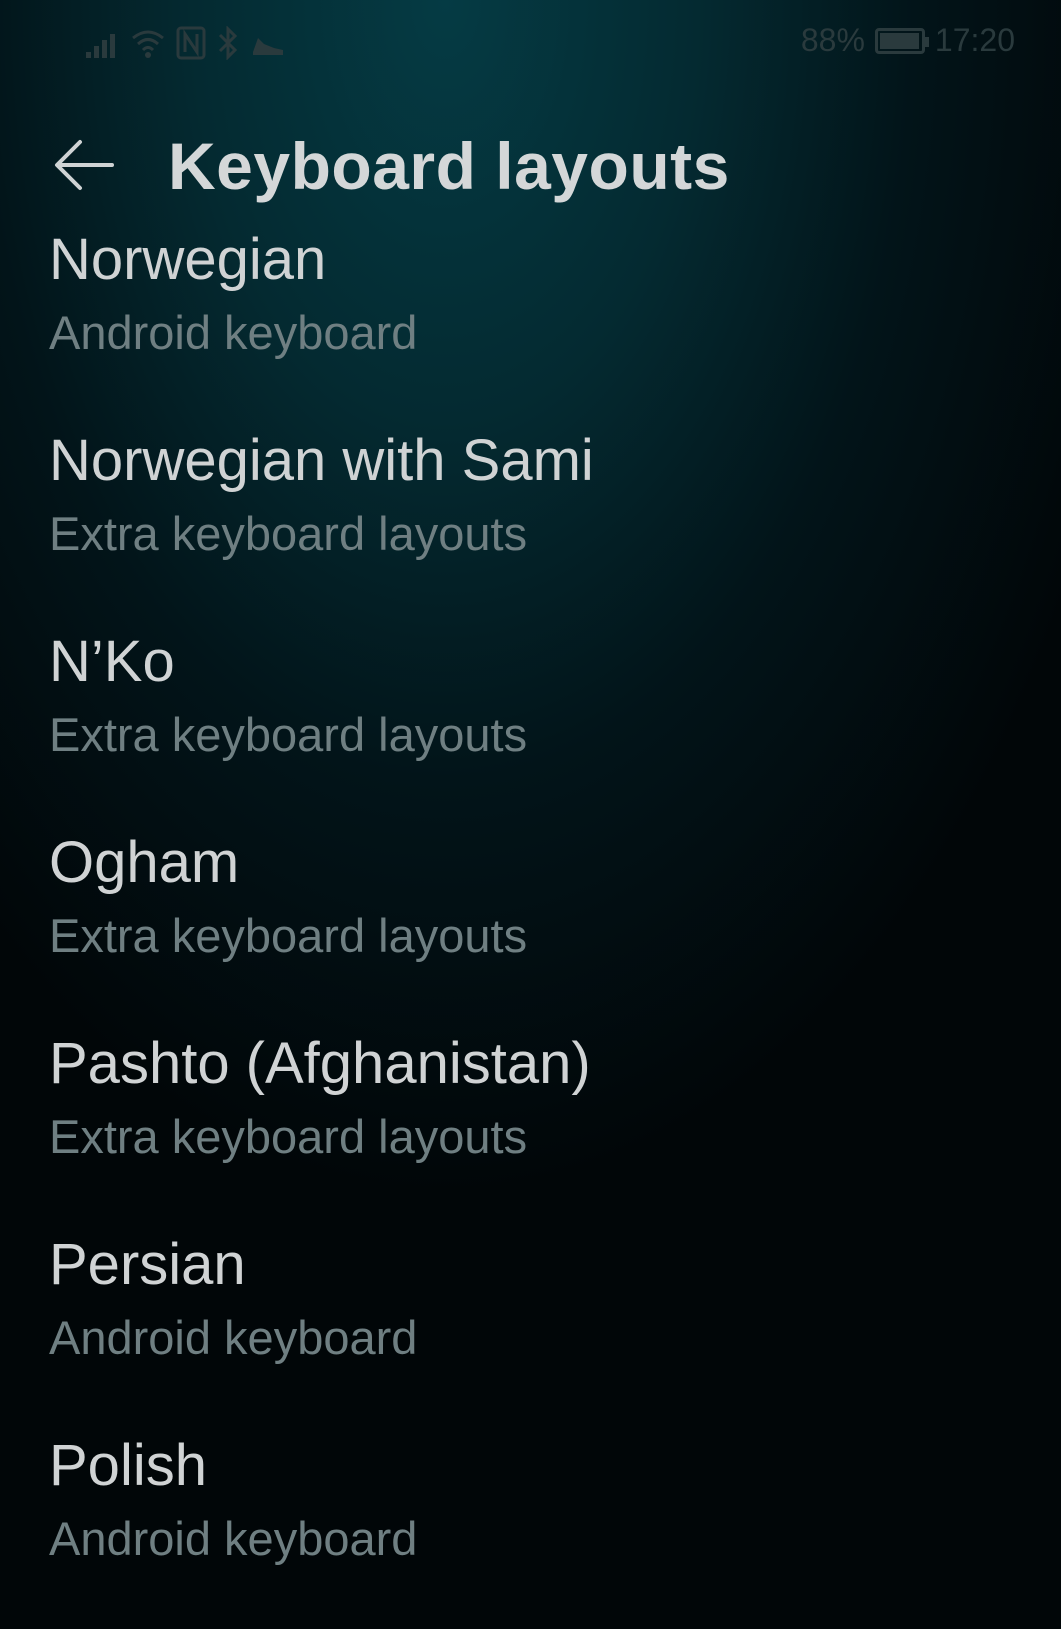 This screenshot has height=1629, width=1061. I want to click on status-right: 88% 17:20, so click(908, 40).